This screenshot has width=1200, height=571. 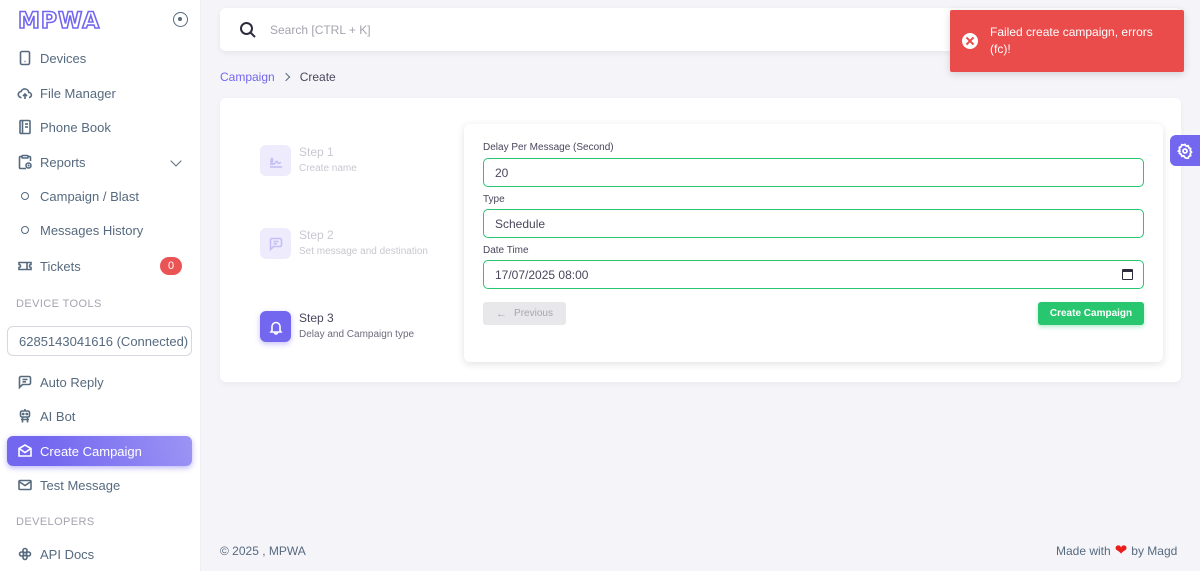 I want to click on step-subtitle: Delay and Campaign type, so click(x=357, y=334).